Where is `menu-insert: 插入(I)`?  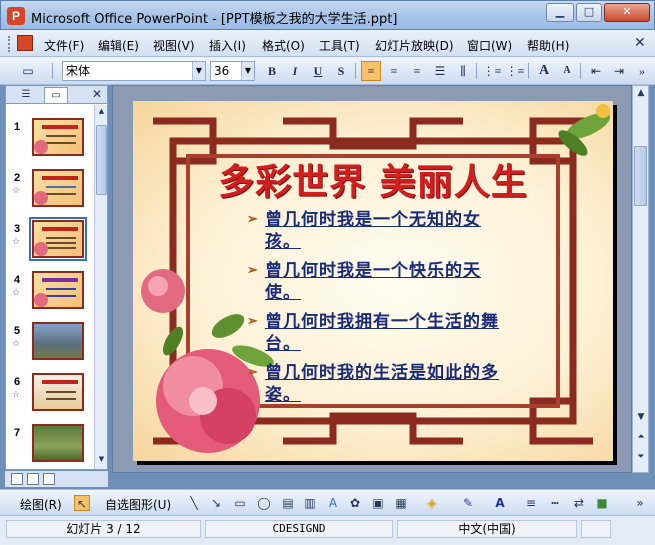
menu-insert: 插入(I) is located at coordinates (227, 45).